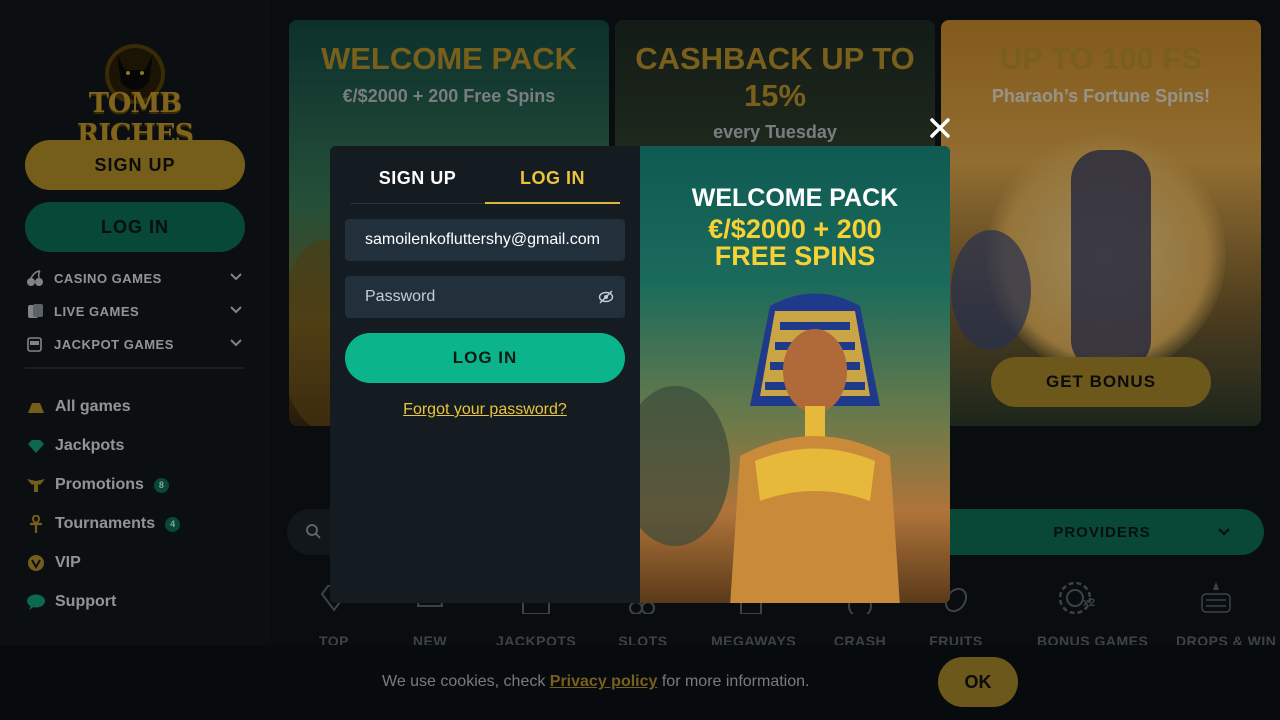  What do you see at coordinates (815, 448) in the screenshot?
I see `pharaoh-illustration` at bounding box center [815, 448].